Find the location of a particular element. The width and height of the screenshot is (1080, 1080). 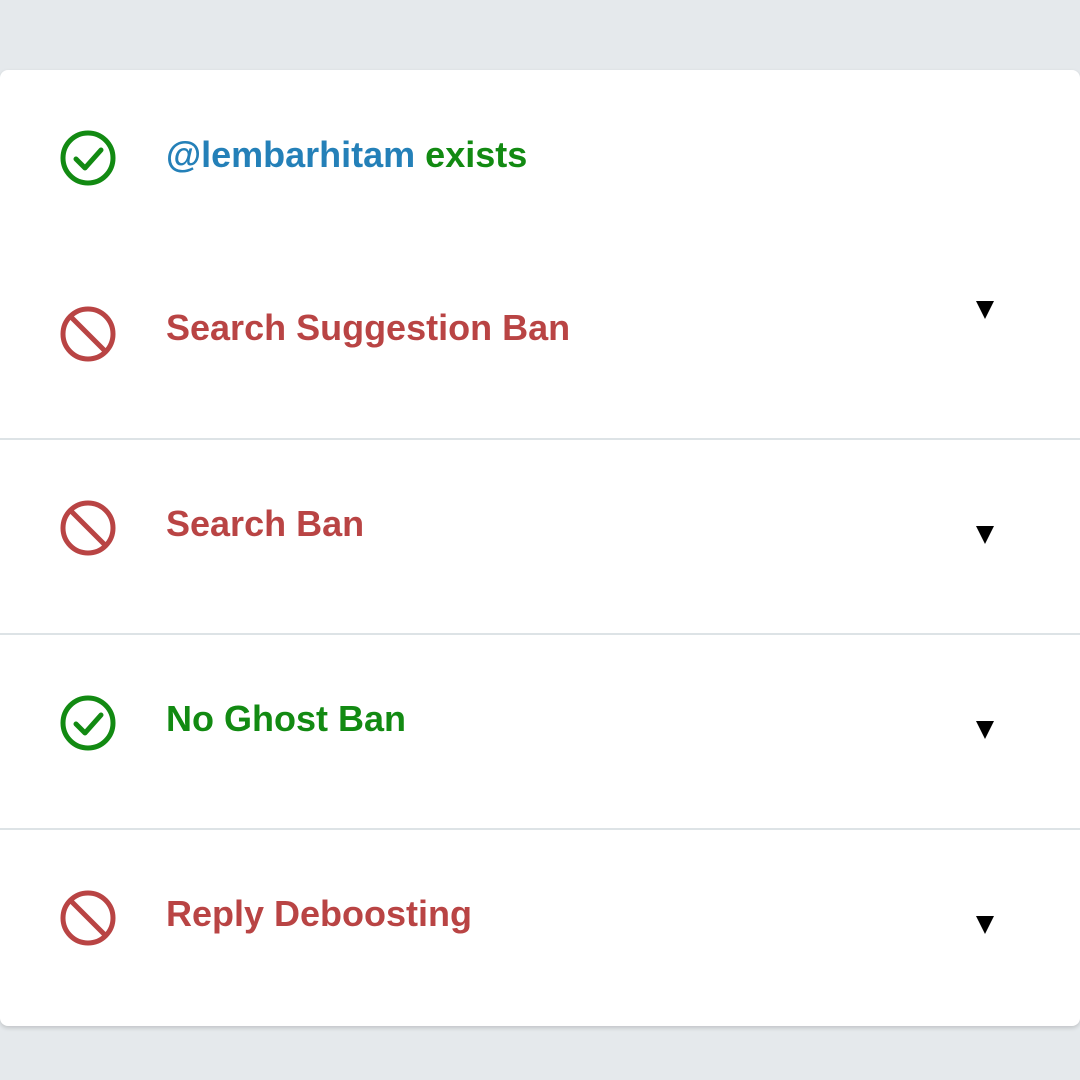

check-label: Reply Deboosting is located at coordinates (319, 913).